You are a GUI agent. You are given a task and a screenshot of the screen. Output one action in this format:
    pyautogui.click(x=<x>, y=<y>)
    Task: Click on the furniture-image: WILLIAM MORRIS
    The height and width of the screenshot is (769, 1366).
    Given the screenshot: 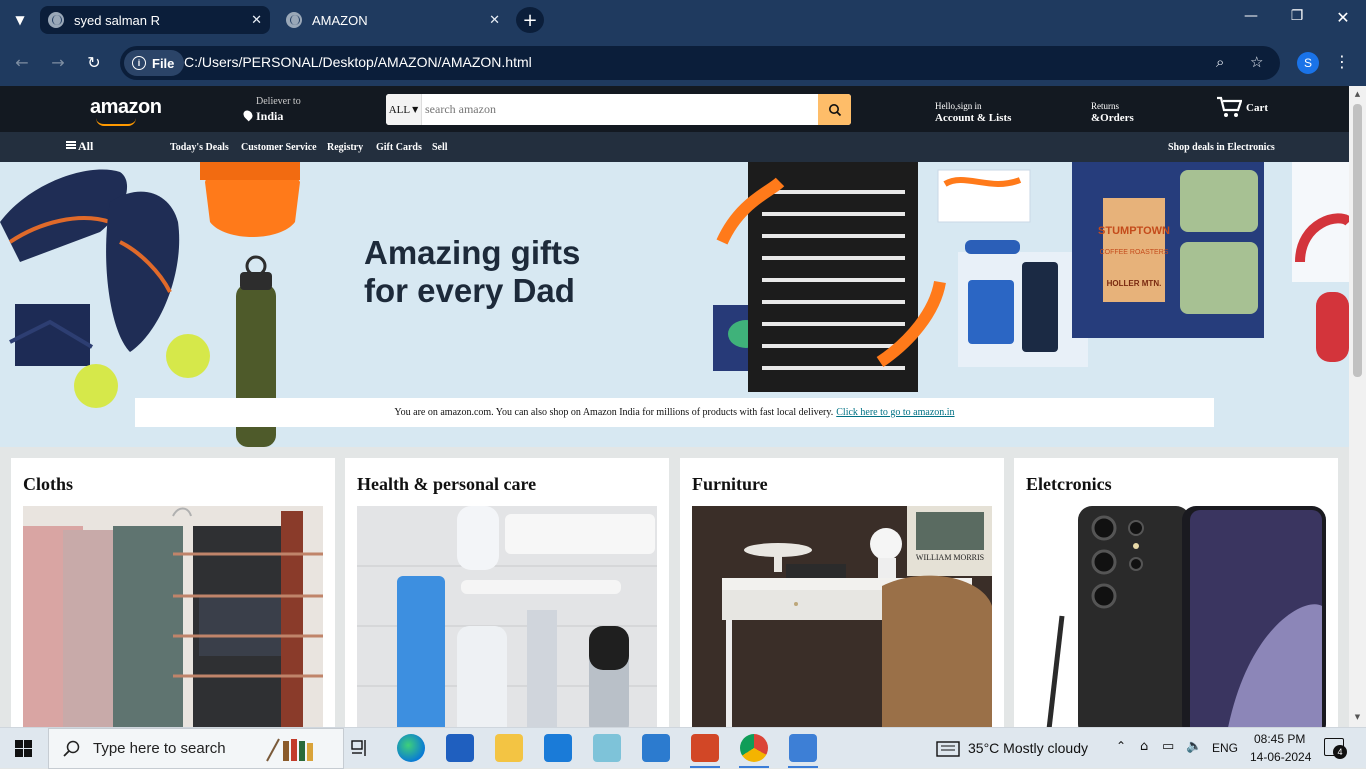 What is the action you would take?
    pyautogui.click(x=842, y=616)
    